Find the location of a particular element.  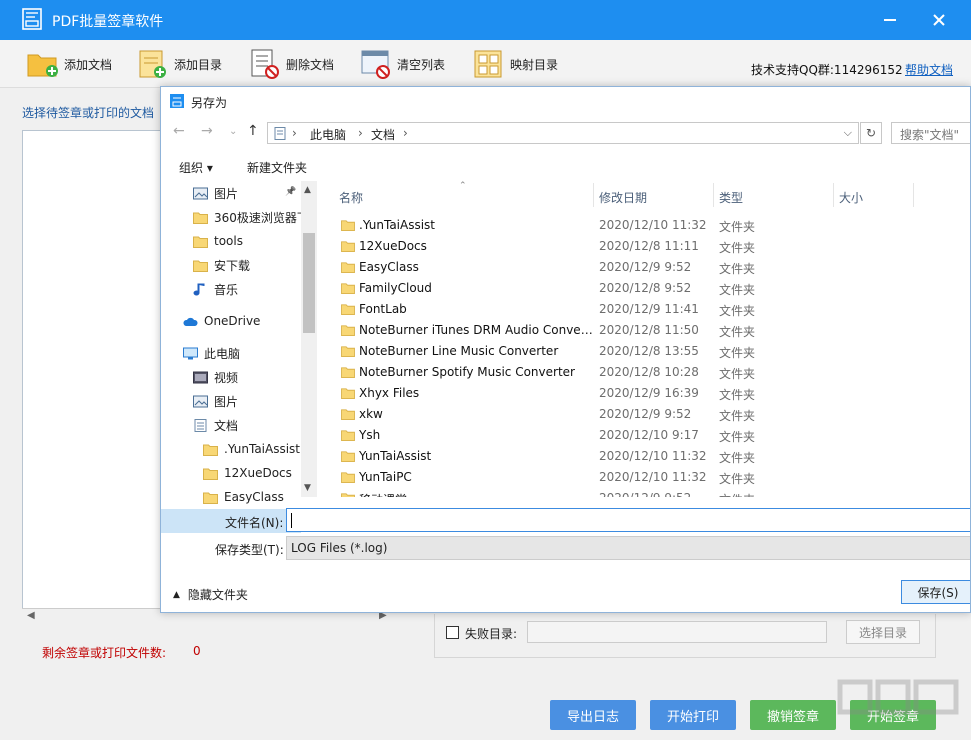

minimize-icon is located at coordinates (890, 20).